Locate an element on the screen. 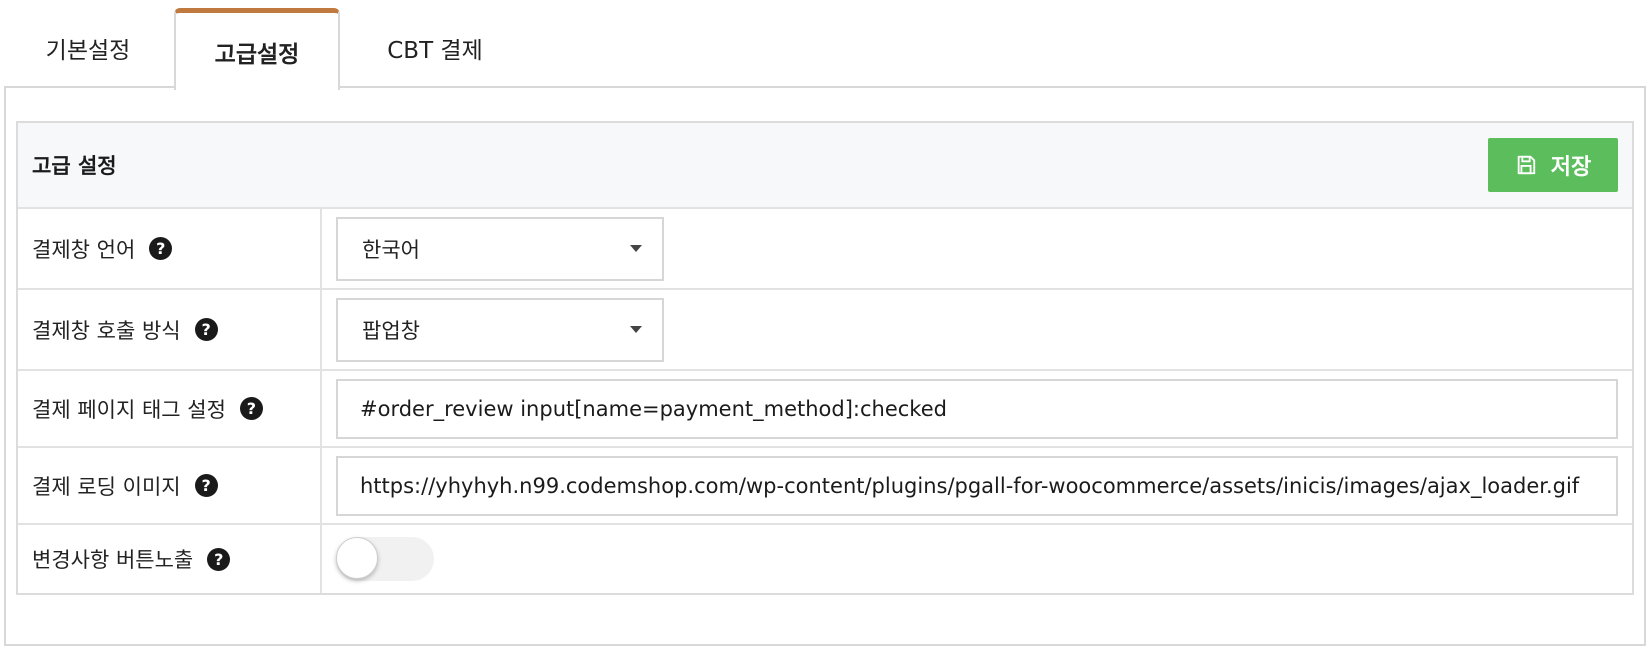  setting-label-cell: 결제창 호출 방식 ? is located at coordinates (170, 329).